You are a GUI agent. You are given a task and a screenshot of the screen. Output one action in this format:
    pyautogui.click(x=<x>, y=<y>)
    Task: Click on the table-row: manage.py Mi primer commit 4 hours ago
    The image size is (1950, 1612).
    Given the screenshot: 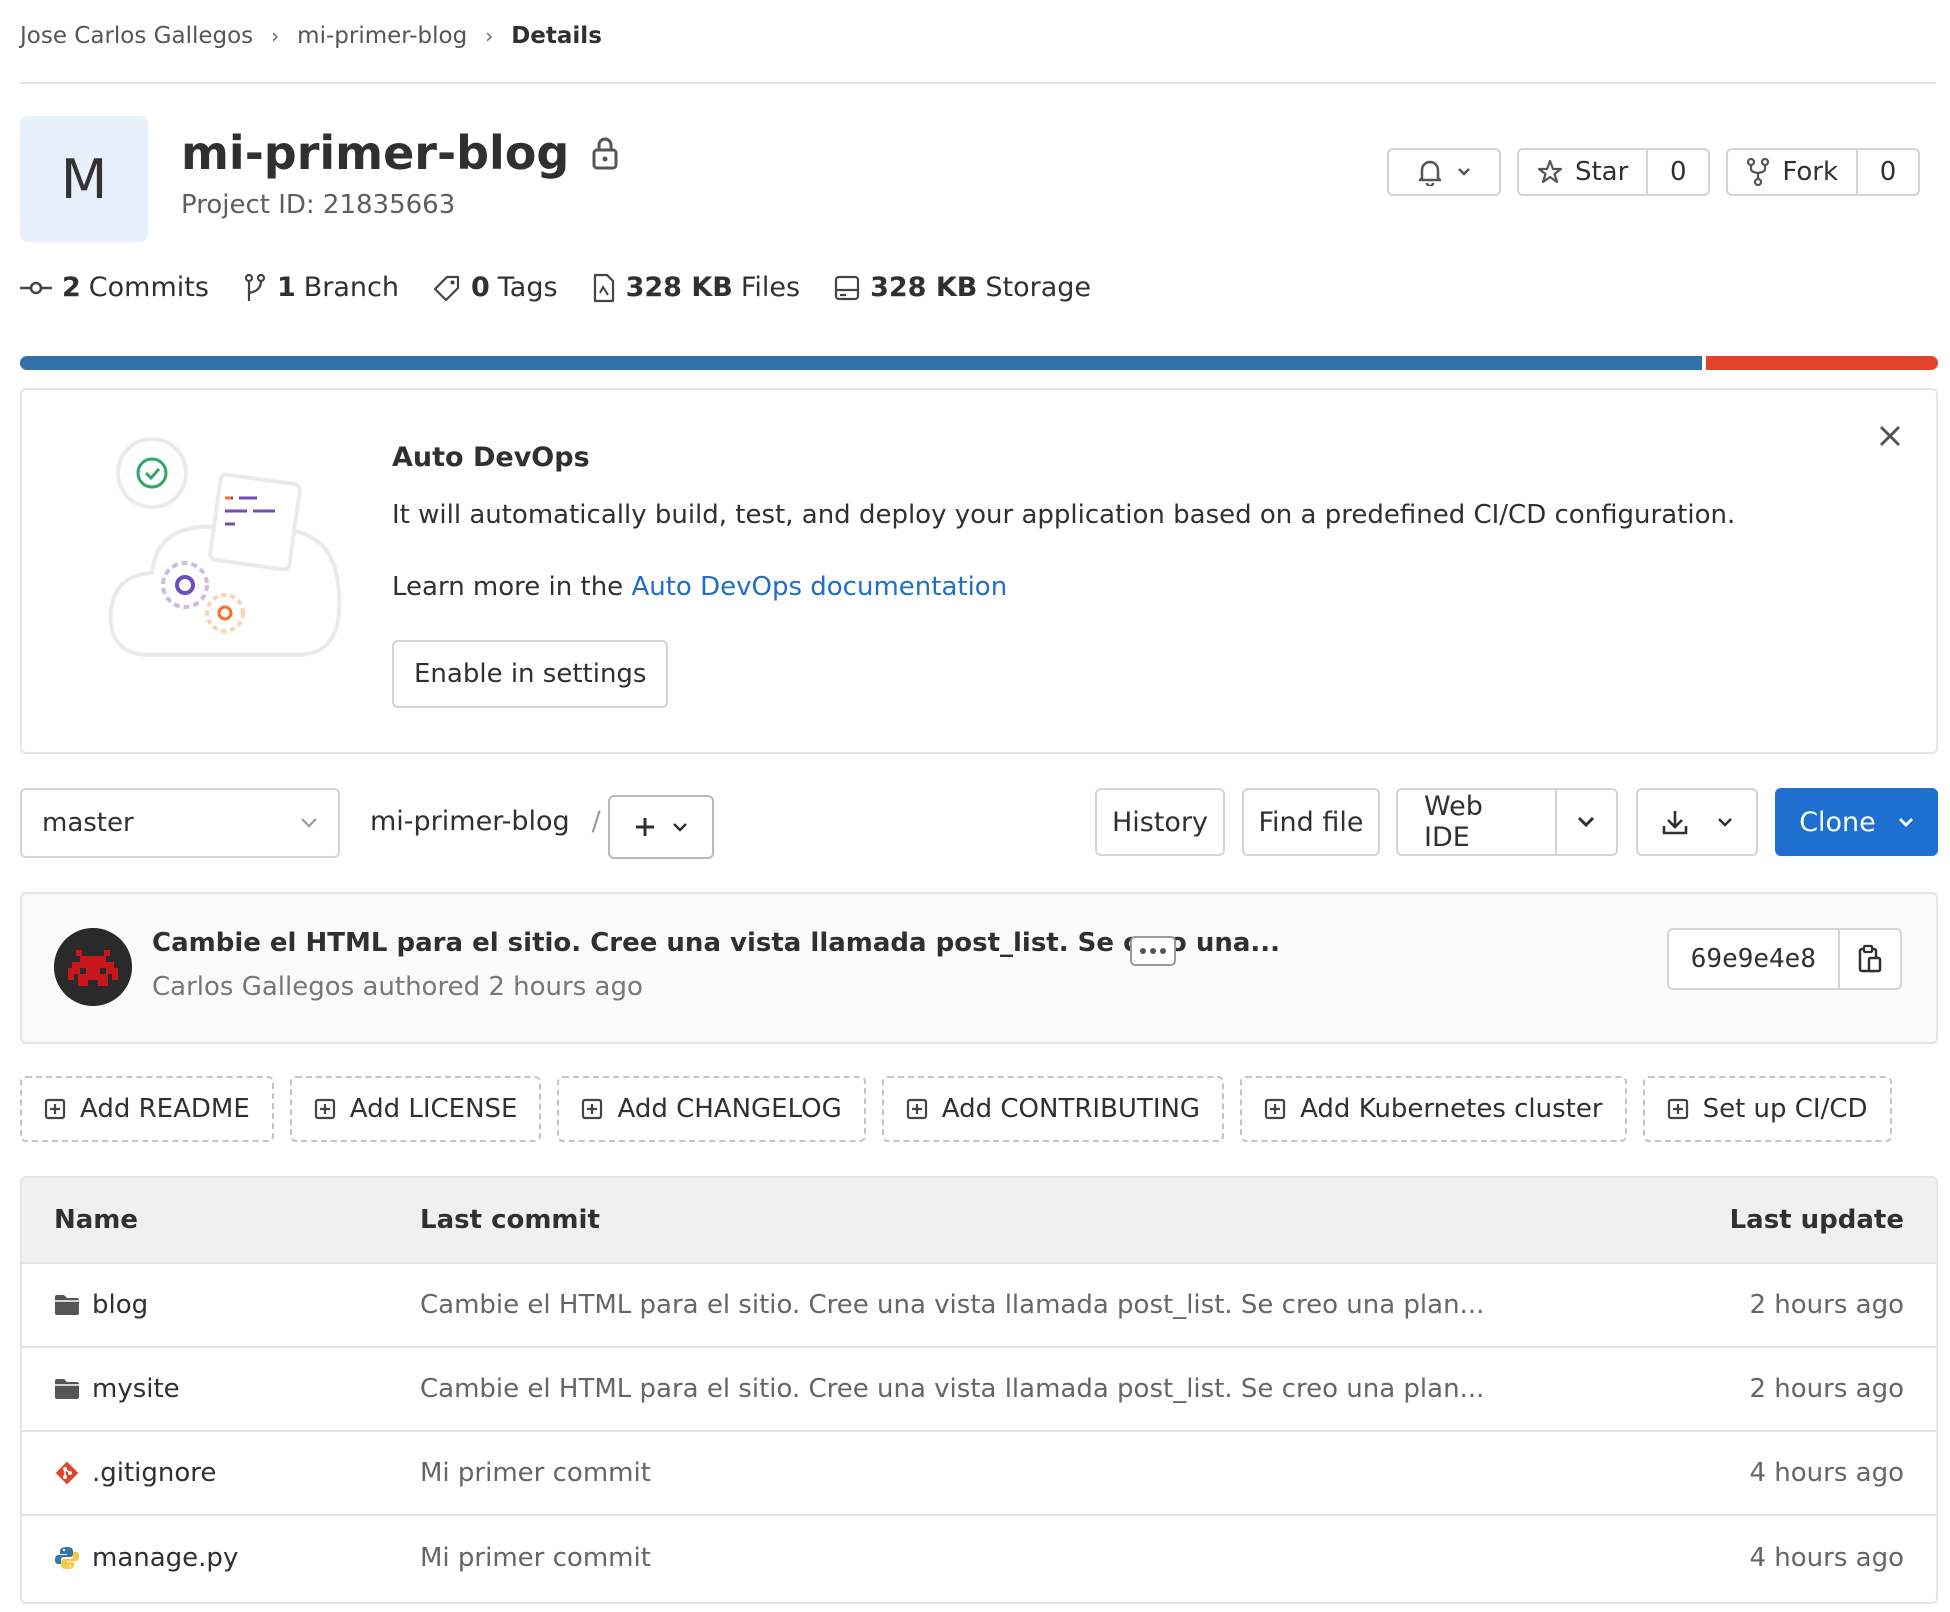 What is the action you would take?
    pyautogui.click(x=979, y=1558)
    